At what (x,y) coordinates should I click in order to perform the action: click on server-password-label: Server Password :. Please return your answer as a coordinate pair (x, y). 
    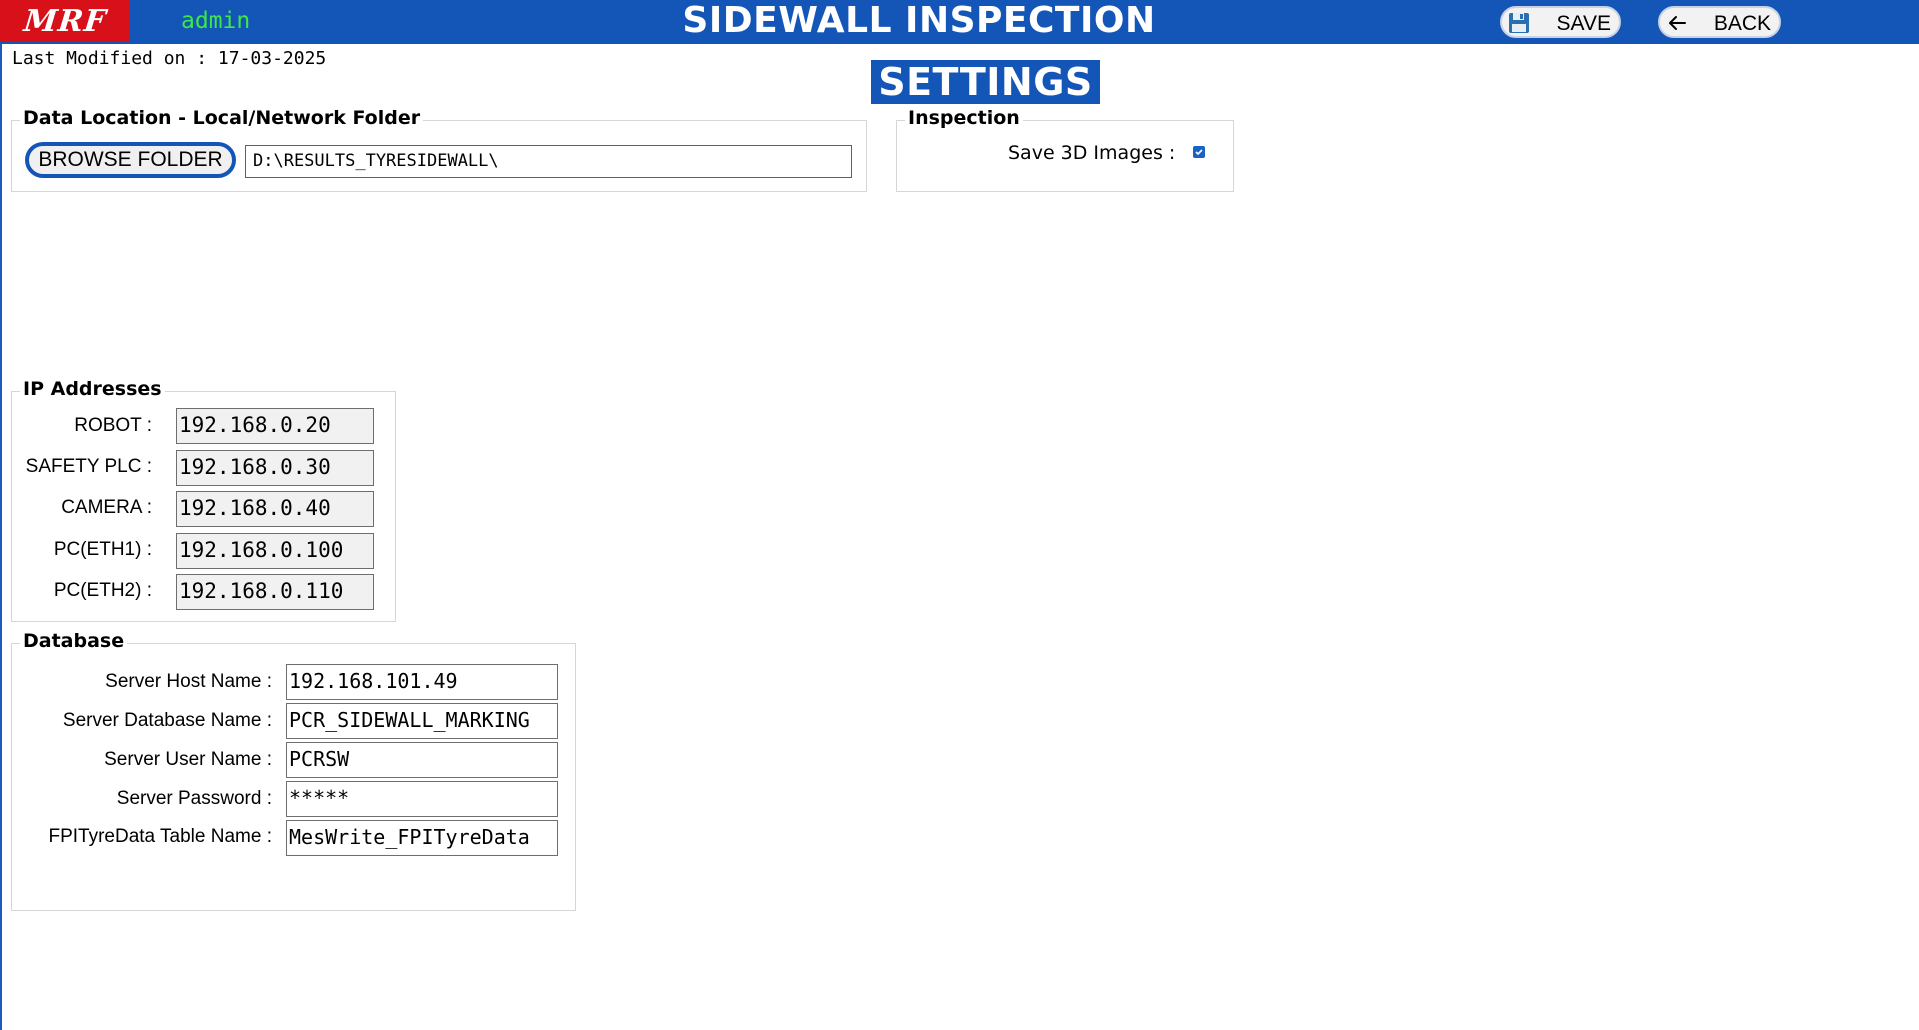
    Looking at the image, I should click on (194, 798).